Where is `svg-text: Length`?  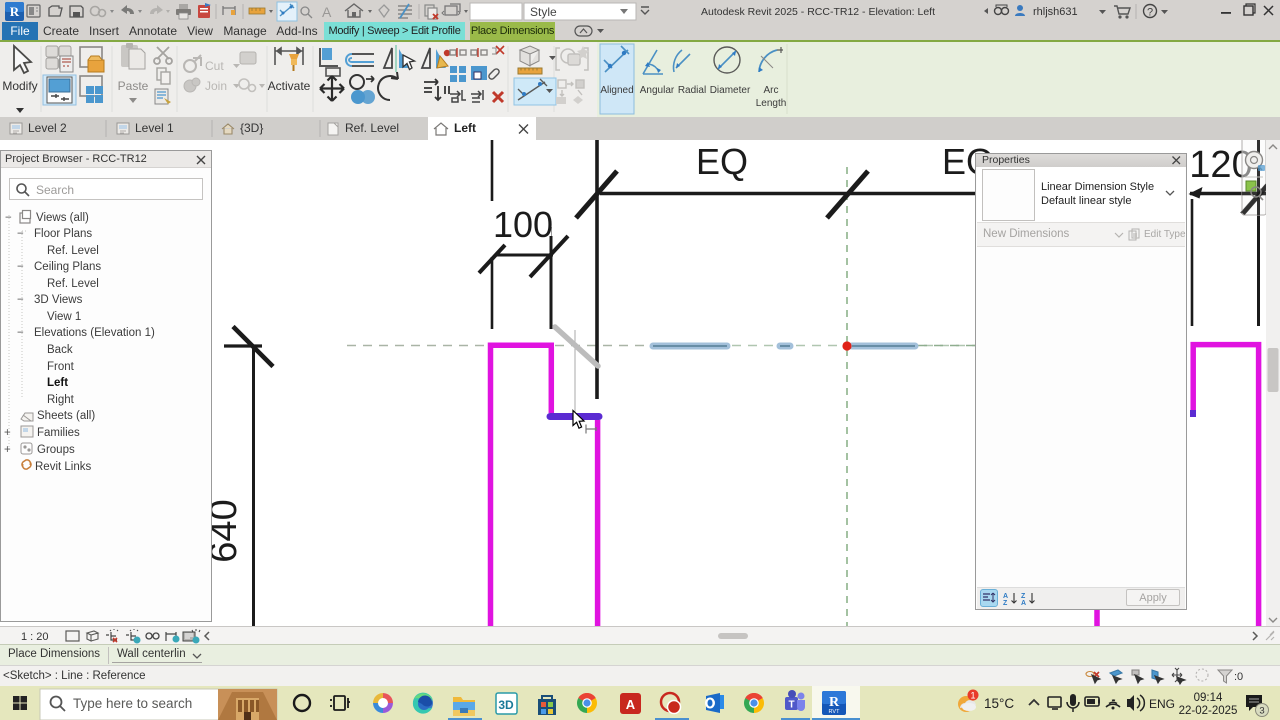 svg-text: Length is located at coordinates (771, 103).